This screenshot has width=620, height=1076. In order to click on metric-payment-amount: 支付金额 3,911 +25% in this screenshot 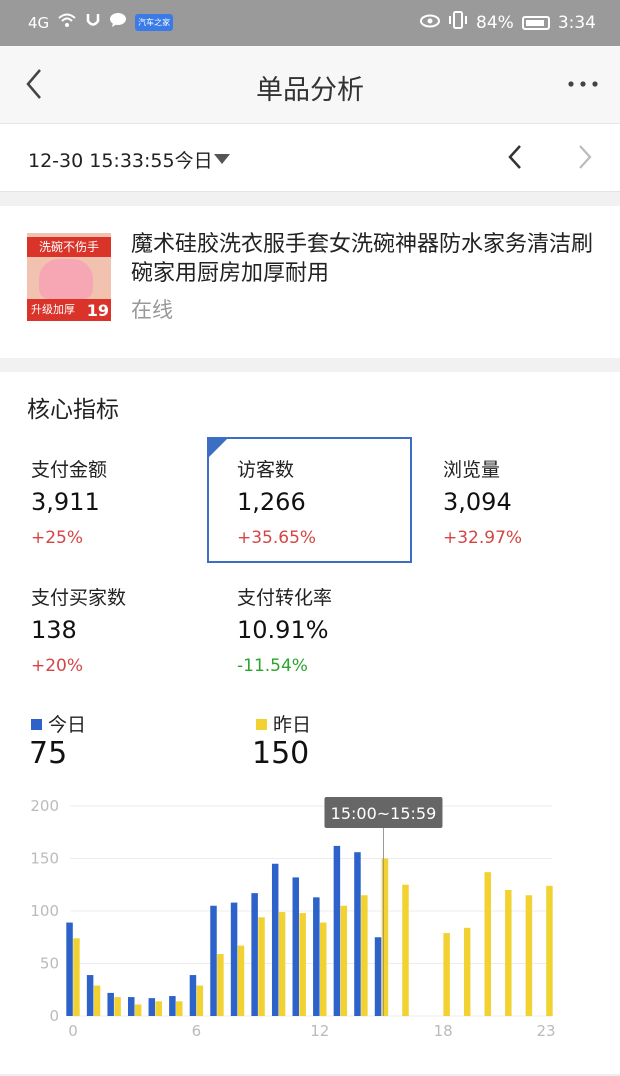, I will do `click(131, 517)`.